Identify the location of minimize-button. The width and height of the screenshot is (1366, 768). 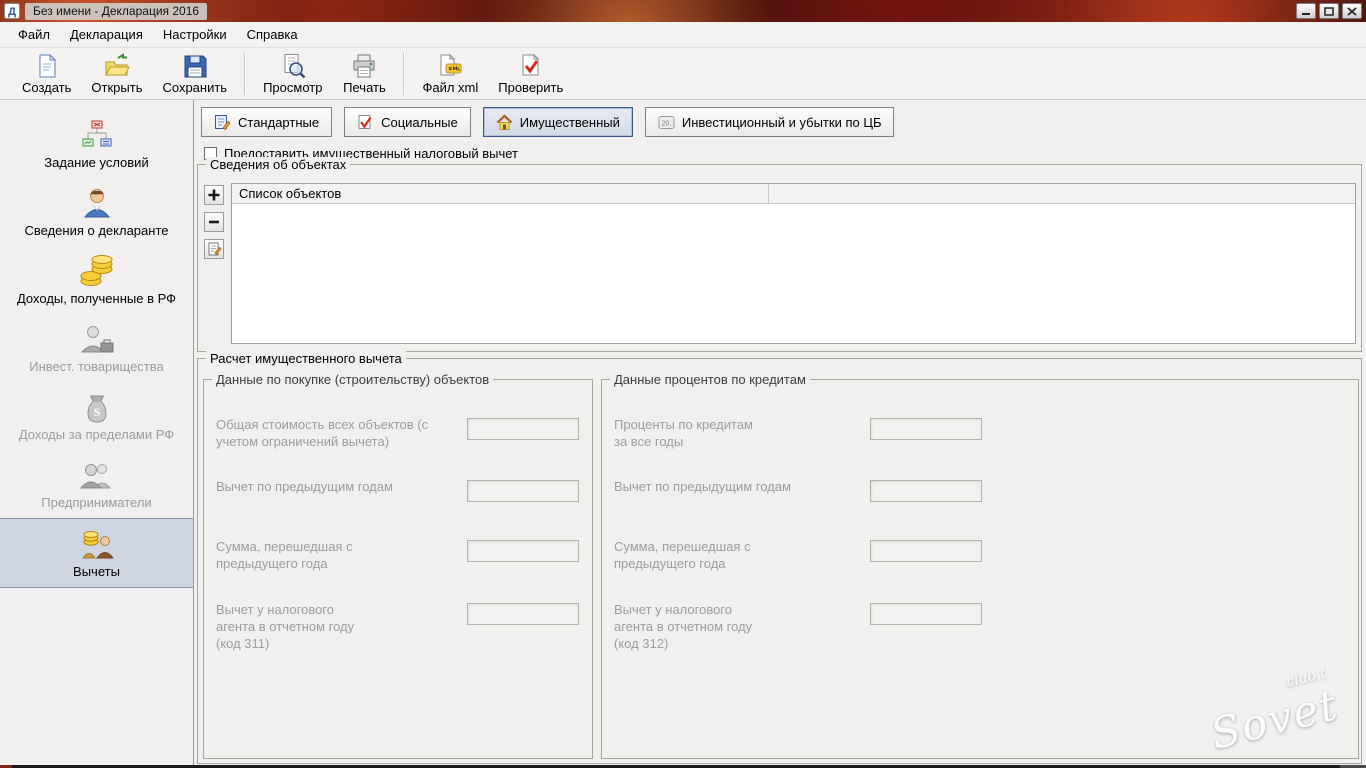
(1306, 11).